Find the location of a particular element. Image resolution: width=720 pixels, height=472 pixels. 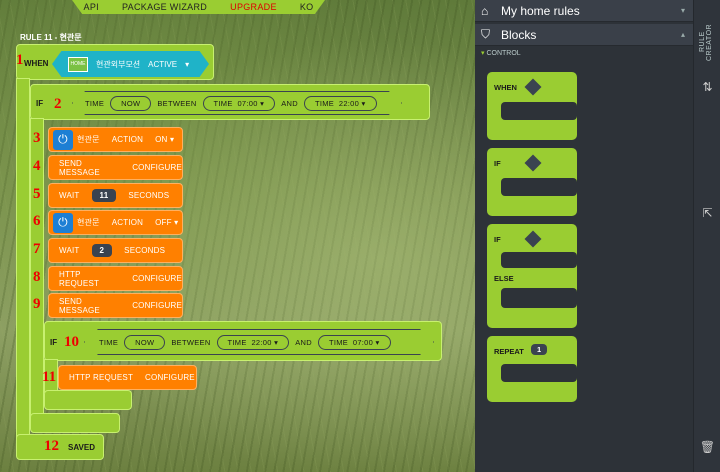

if-block-2-foot is located at coordinates (88, 400).